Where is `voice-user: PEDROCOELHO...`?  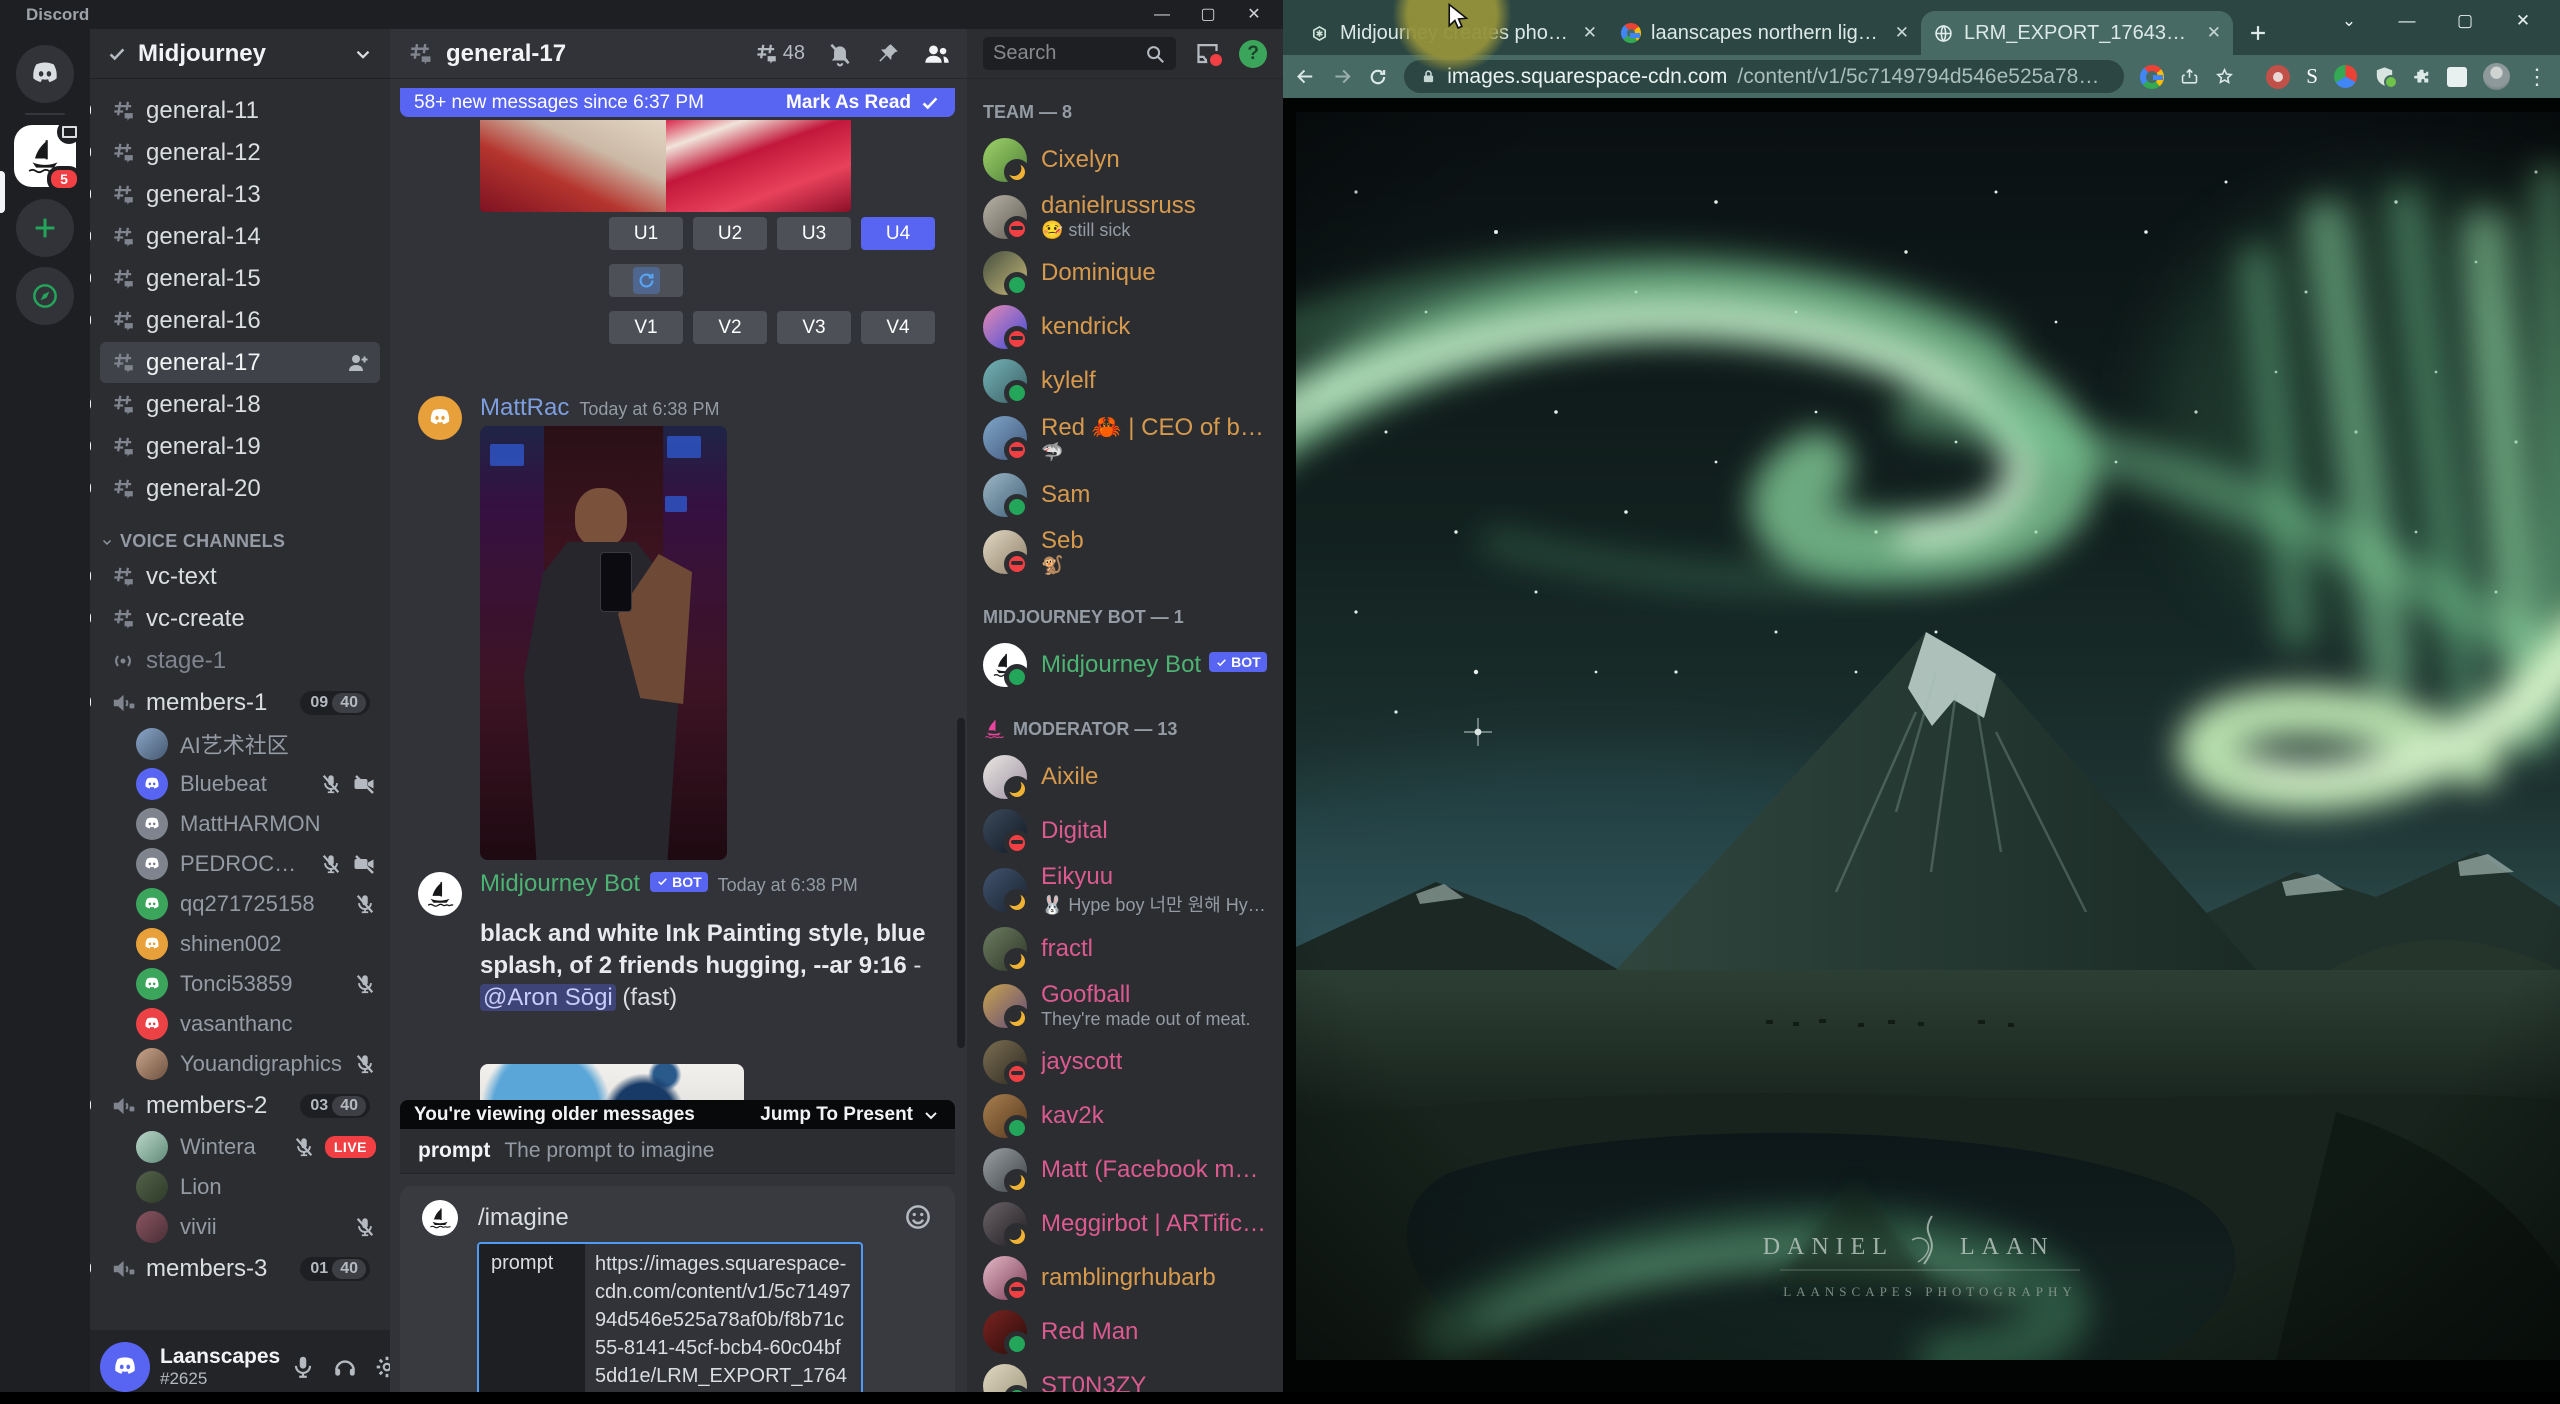
voice-user: PEDROCOELHO... is located at coordinates (240, 864).